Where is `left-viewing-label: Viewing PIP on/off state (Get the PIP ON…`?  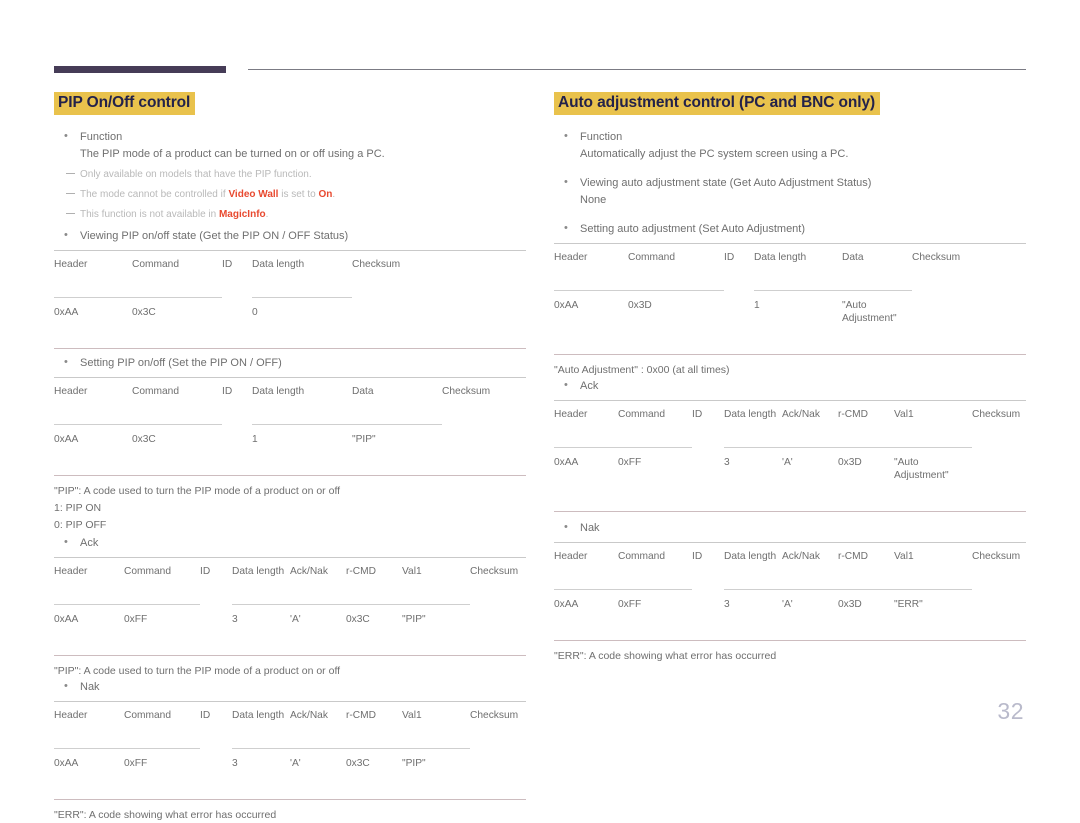 left-viewing-label: Viewing PIP on/off state (Get the PIP ON… is located at coordinates (214, 235).